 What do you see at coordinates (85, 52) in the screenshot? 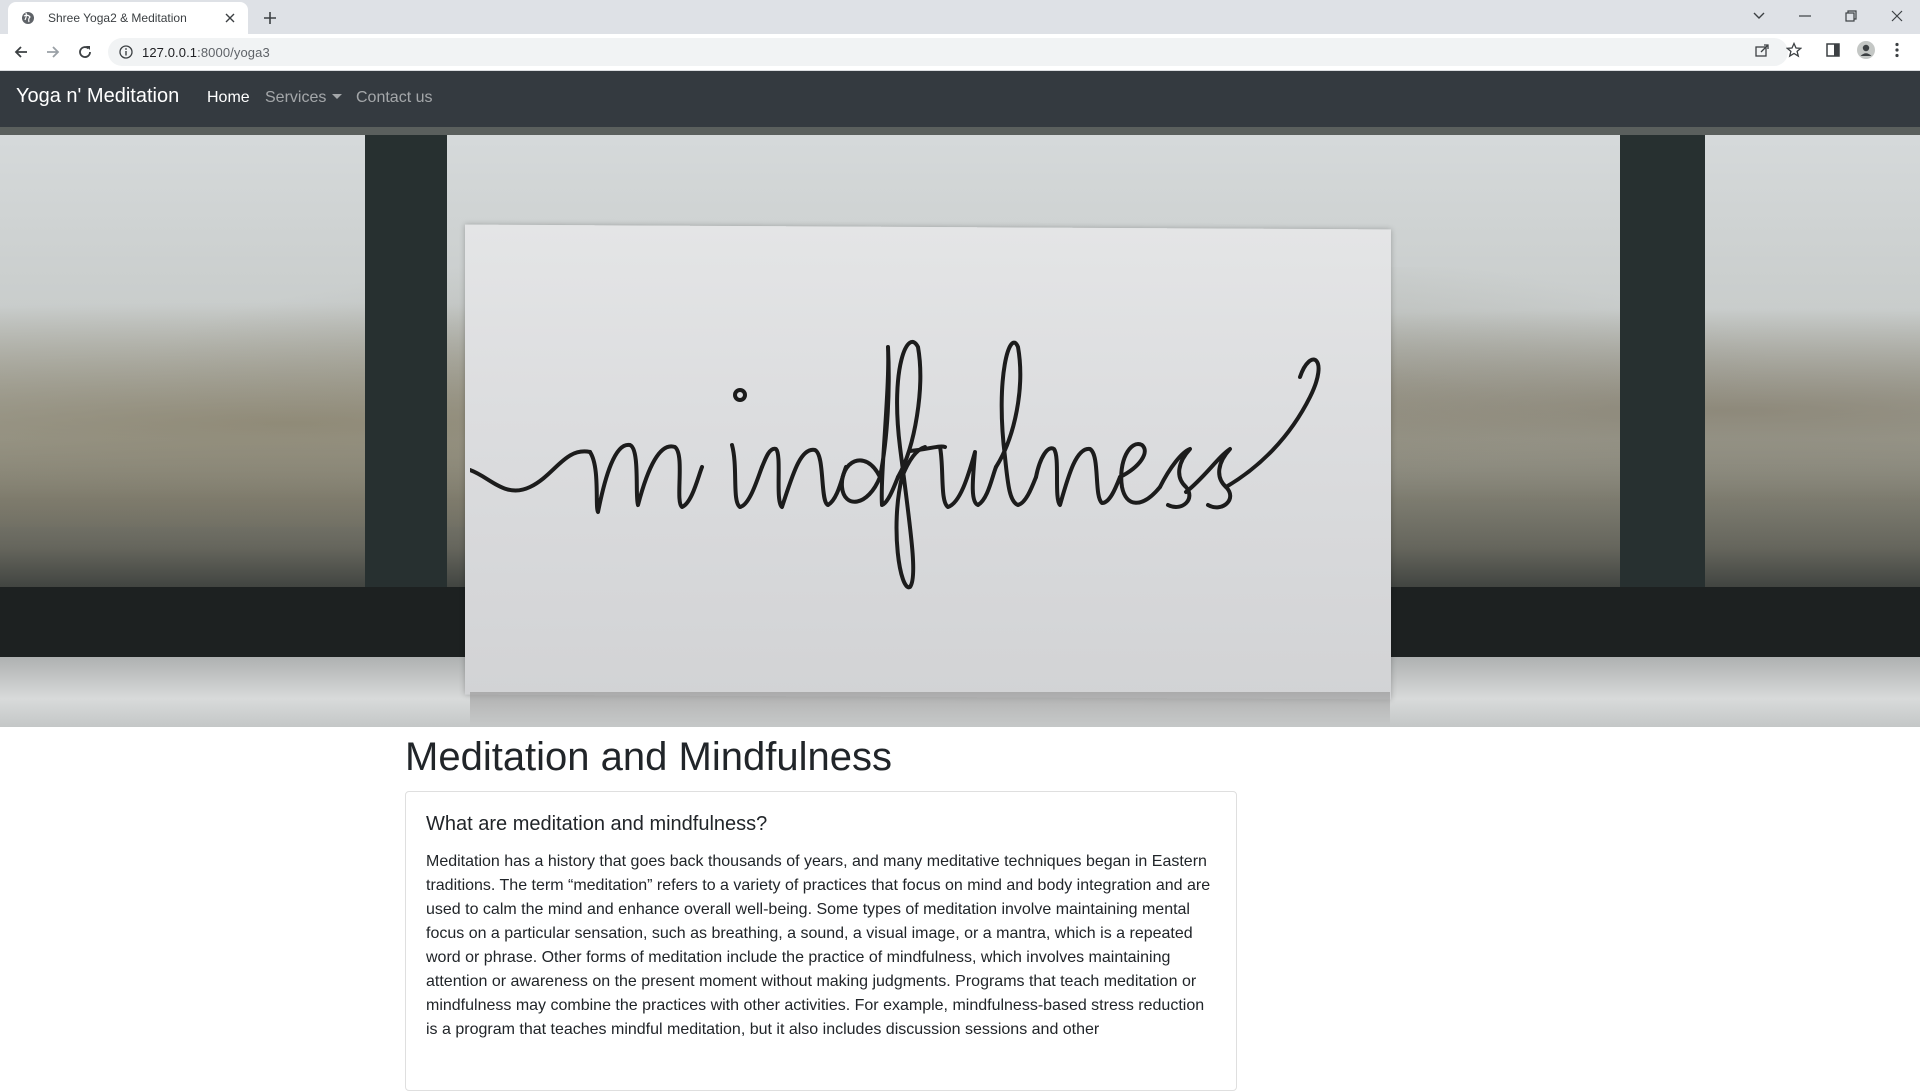
I see `reload-icon` at bounding box center [85, 52].